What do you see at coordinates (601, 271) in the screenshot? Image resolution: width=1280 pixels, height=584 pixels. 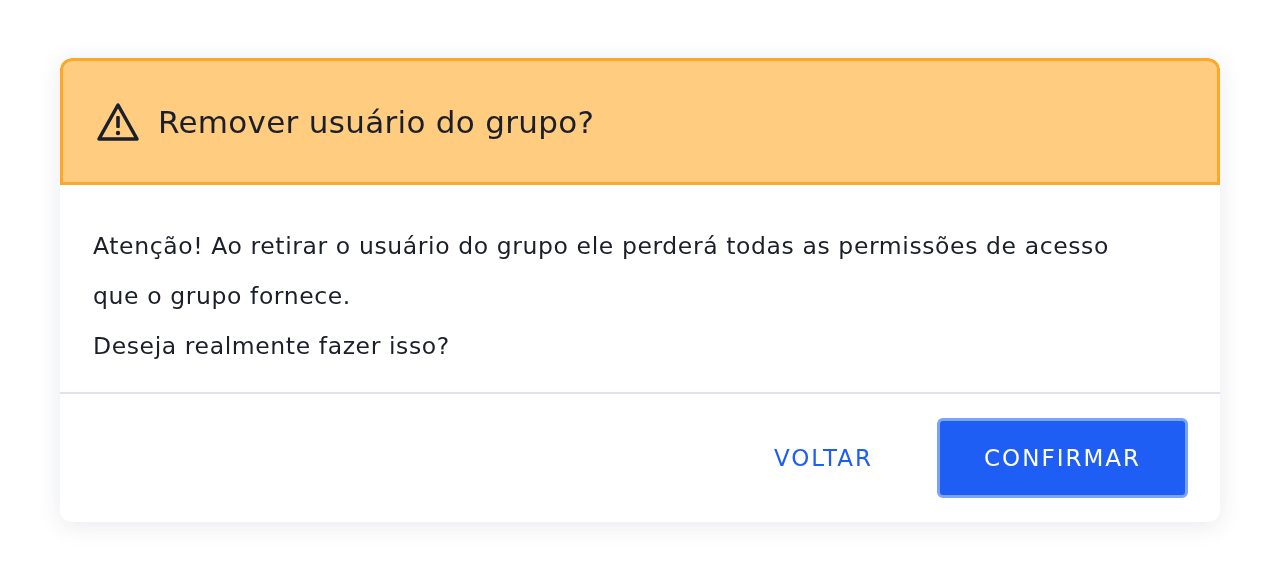 I see `message-text: Atenção! Ao retirar o usuário do grupo ele perderá todas as permissões de acesso que o grupo fornece.` at bounding box center [601, 271].